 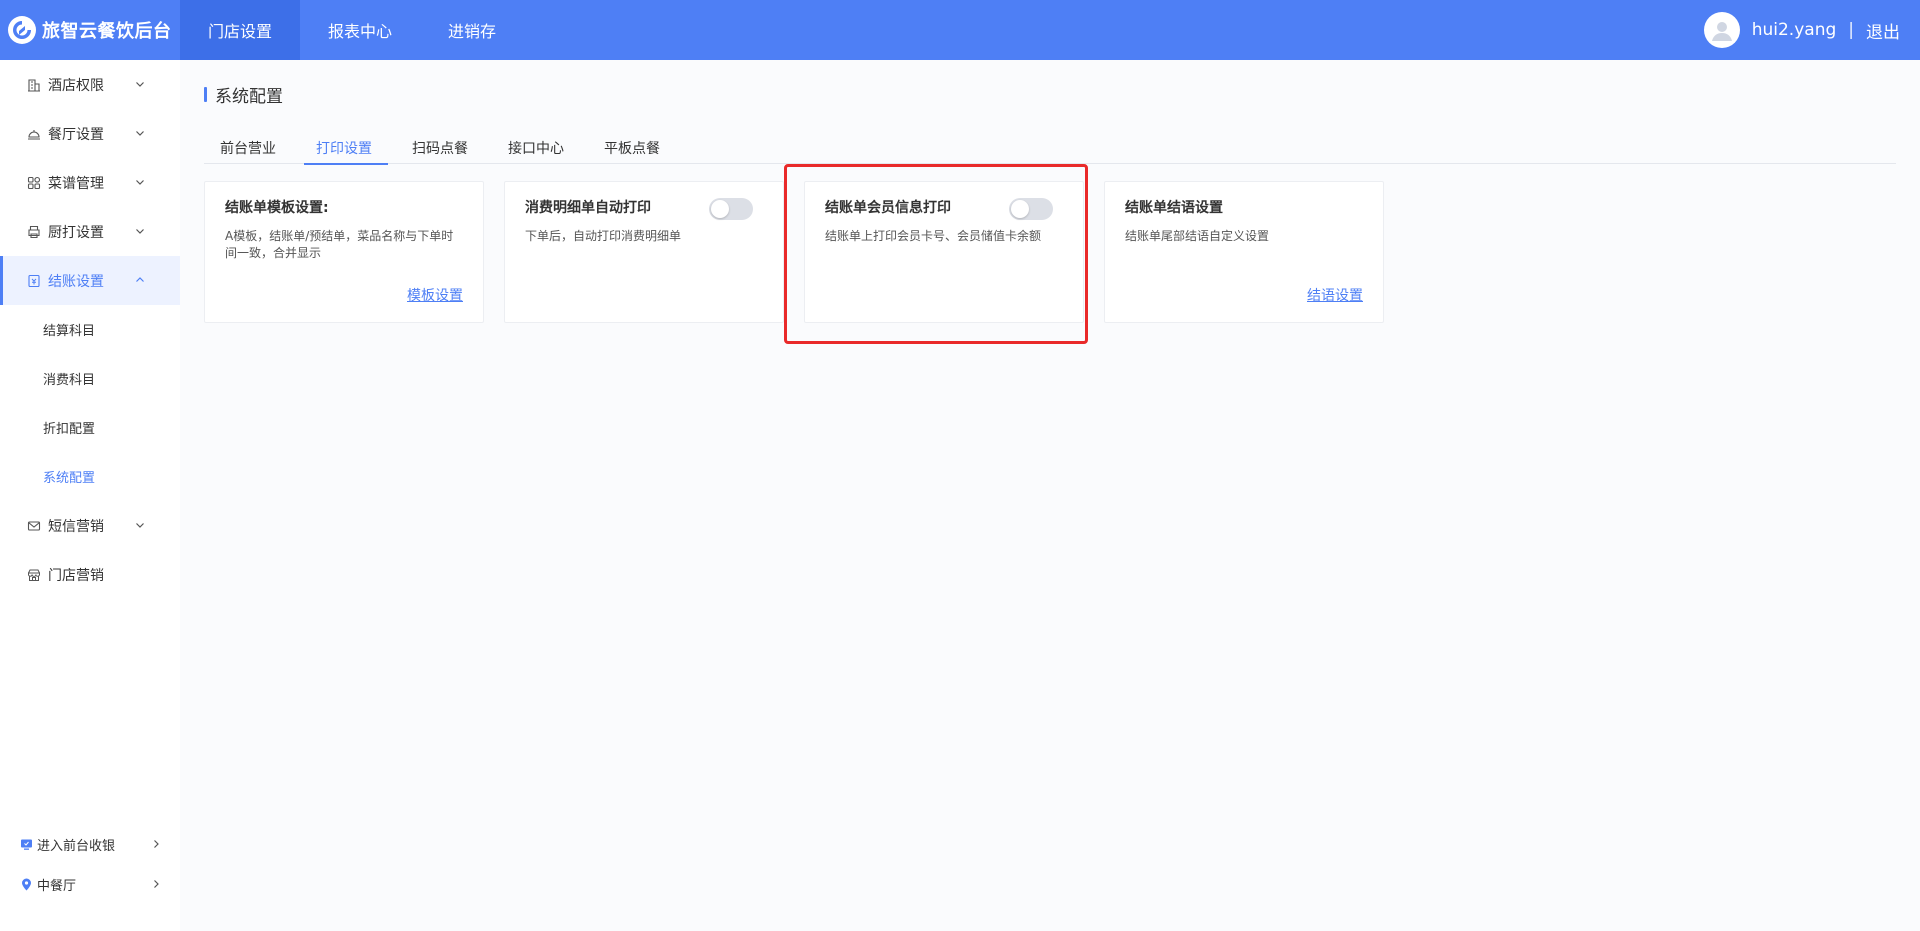 I want to click on sidebar-item-restaurant-settings: 餐厅设置, so click(x=90, y=133).